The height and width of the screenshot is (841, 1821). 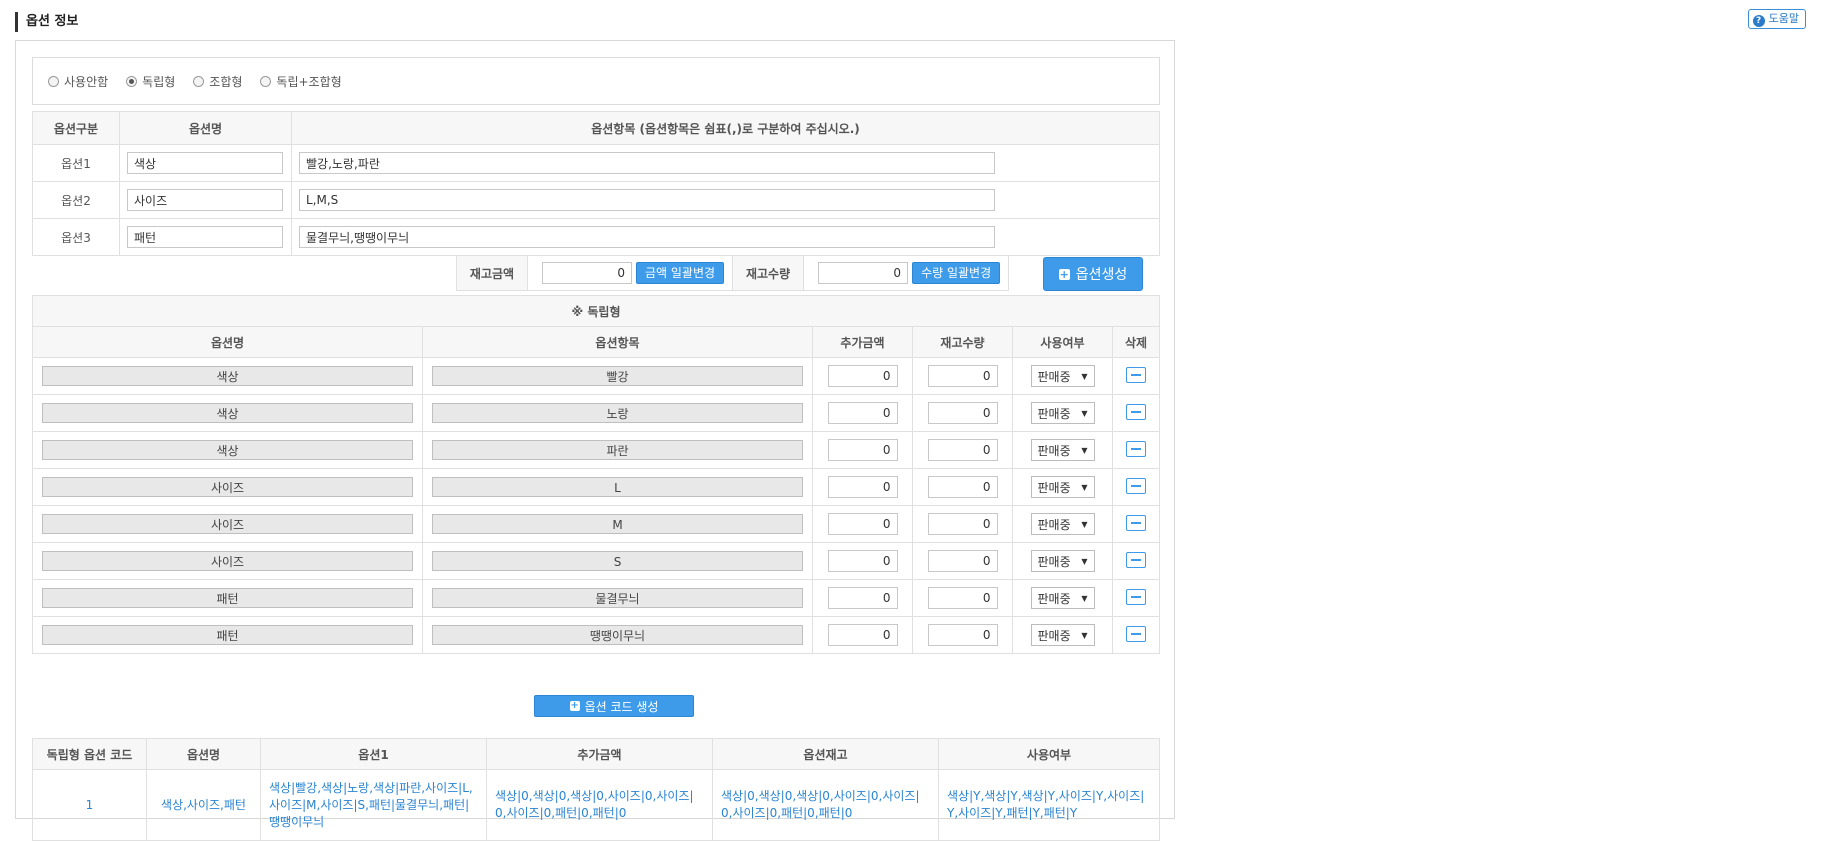 I want to click on bulk-price-change-button: 금액 일괄변경, so click(x=680, y=273).